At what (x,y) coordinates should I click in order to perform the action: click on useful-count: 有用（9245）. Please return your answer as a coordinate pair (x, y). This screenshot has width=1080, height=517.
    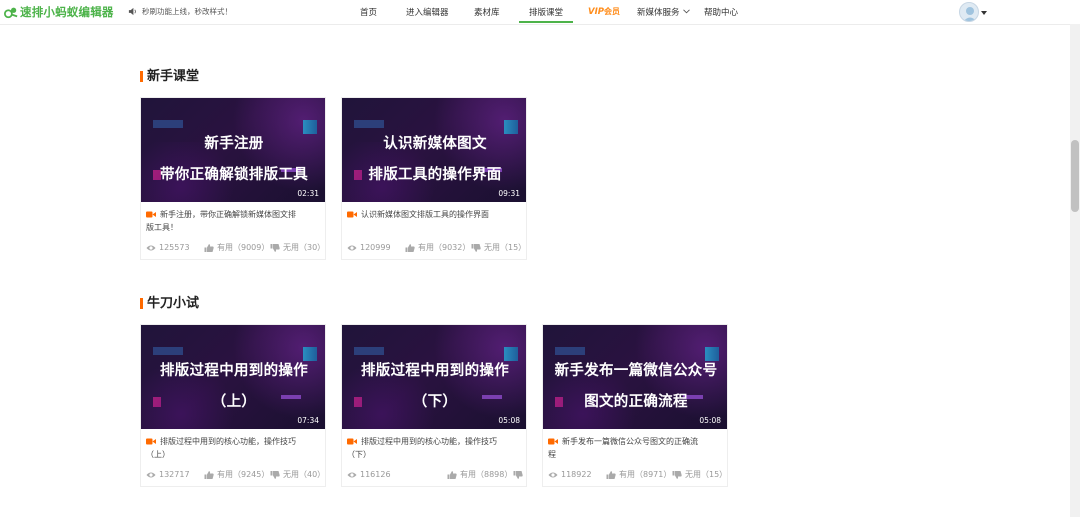
    Looking at the image, I should click on (243, 474).